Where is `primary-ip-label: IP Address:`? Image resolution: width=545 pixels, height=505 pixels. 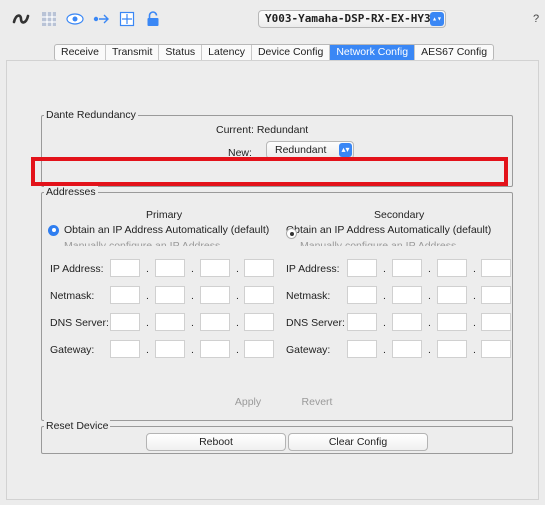 primary-ip-label: IP Address: is located at coordinates (77, 269).